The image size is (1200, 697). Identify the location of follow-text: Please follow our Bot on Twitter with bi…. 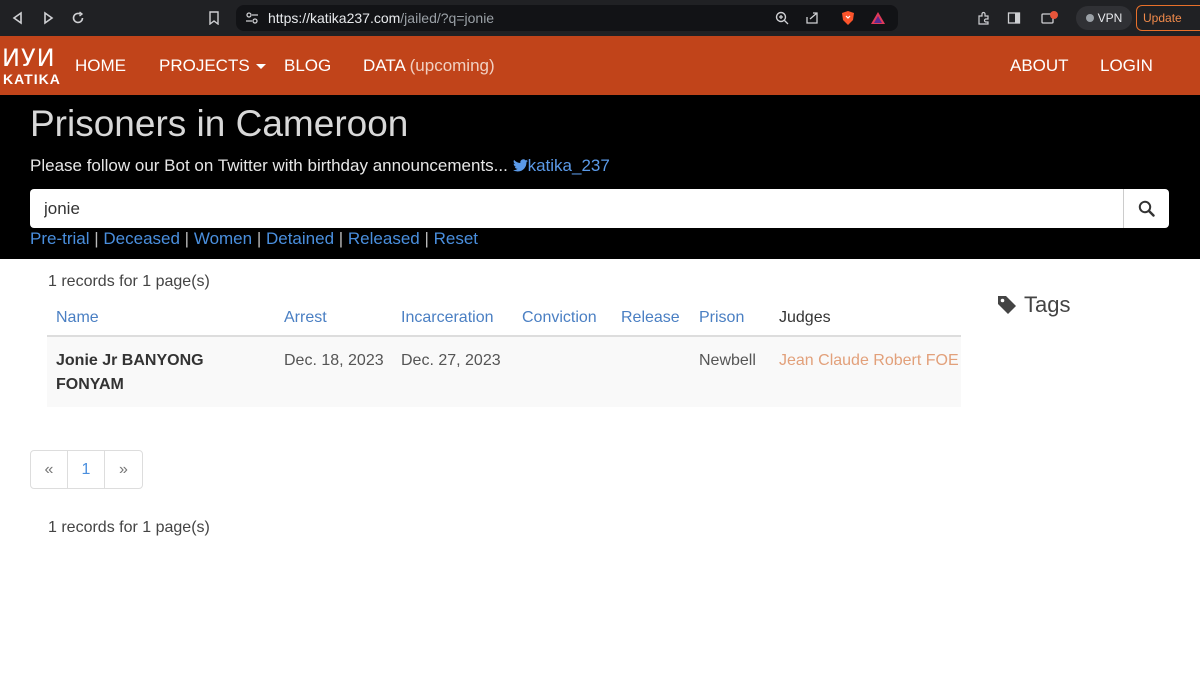
(269, 165).